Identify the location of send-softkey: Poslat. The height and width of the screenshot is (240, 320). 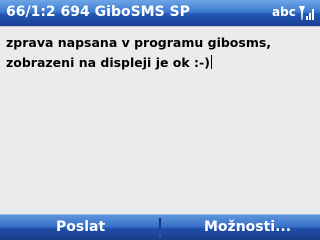
(80, 227).